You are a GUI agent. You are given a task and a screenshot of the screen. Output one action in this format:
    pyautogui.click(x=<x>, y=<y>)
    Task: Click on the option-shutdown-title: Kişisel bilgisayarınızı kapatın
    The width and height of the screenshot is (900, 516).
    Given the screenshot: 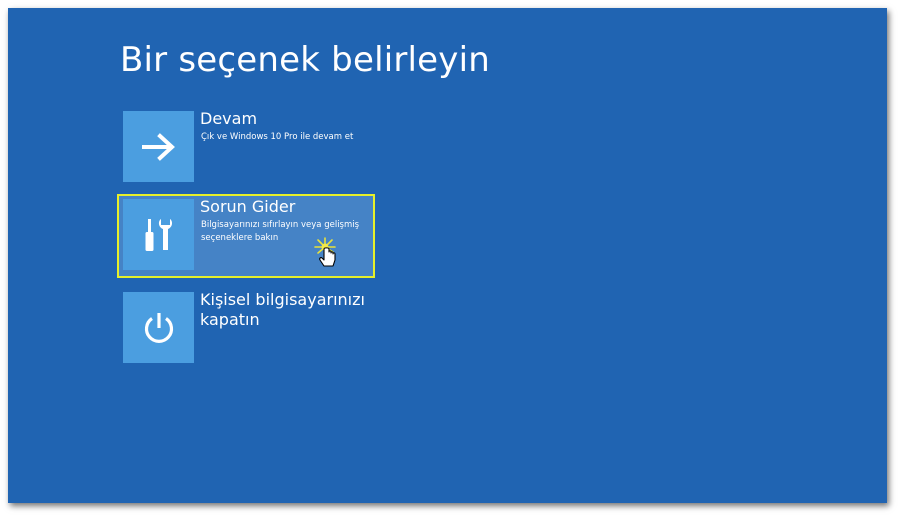 What is the action you would take?
    pyautogui.click(x=282, y=309)
    